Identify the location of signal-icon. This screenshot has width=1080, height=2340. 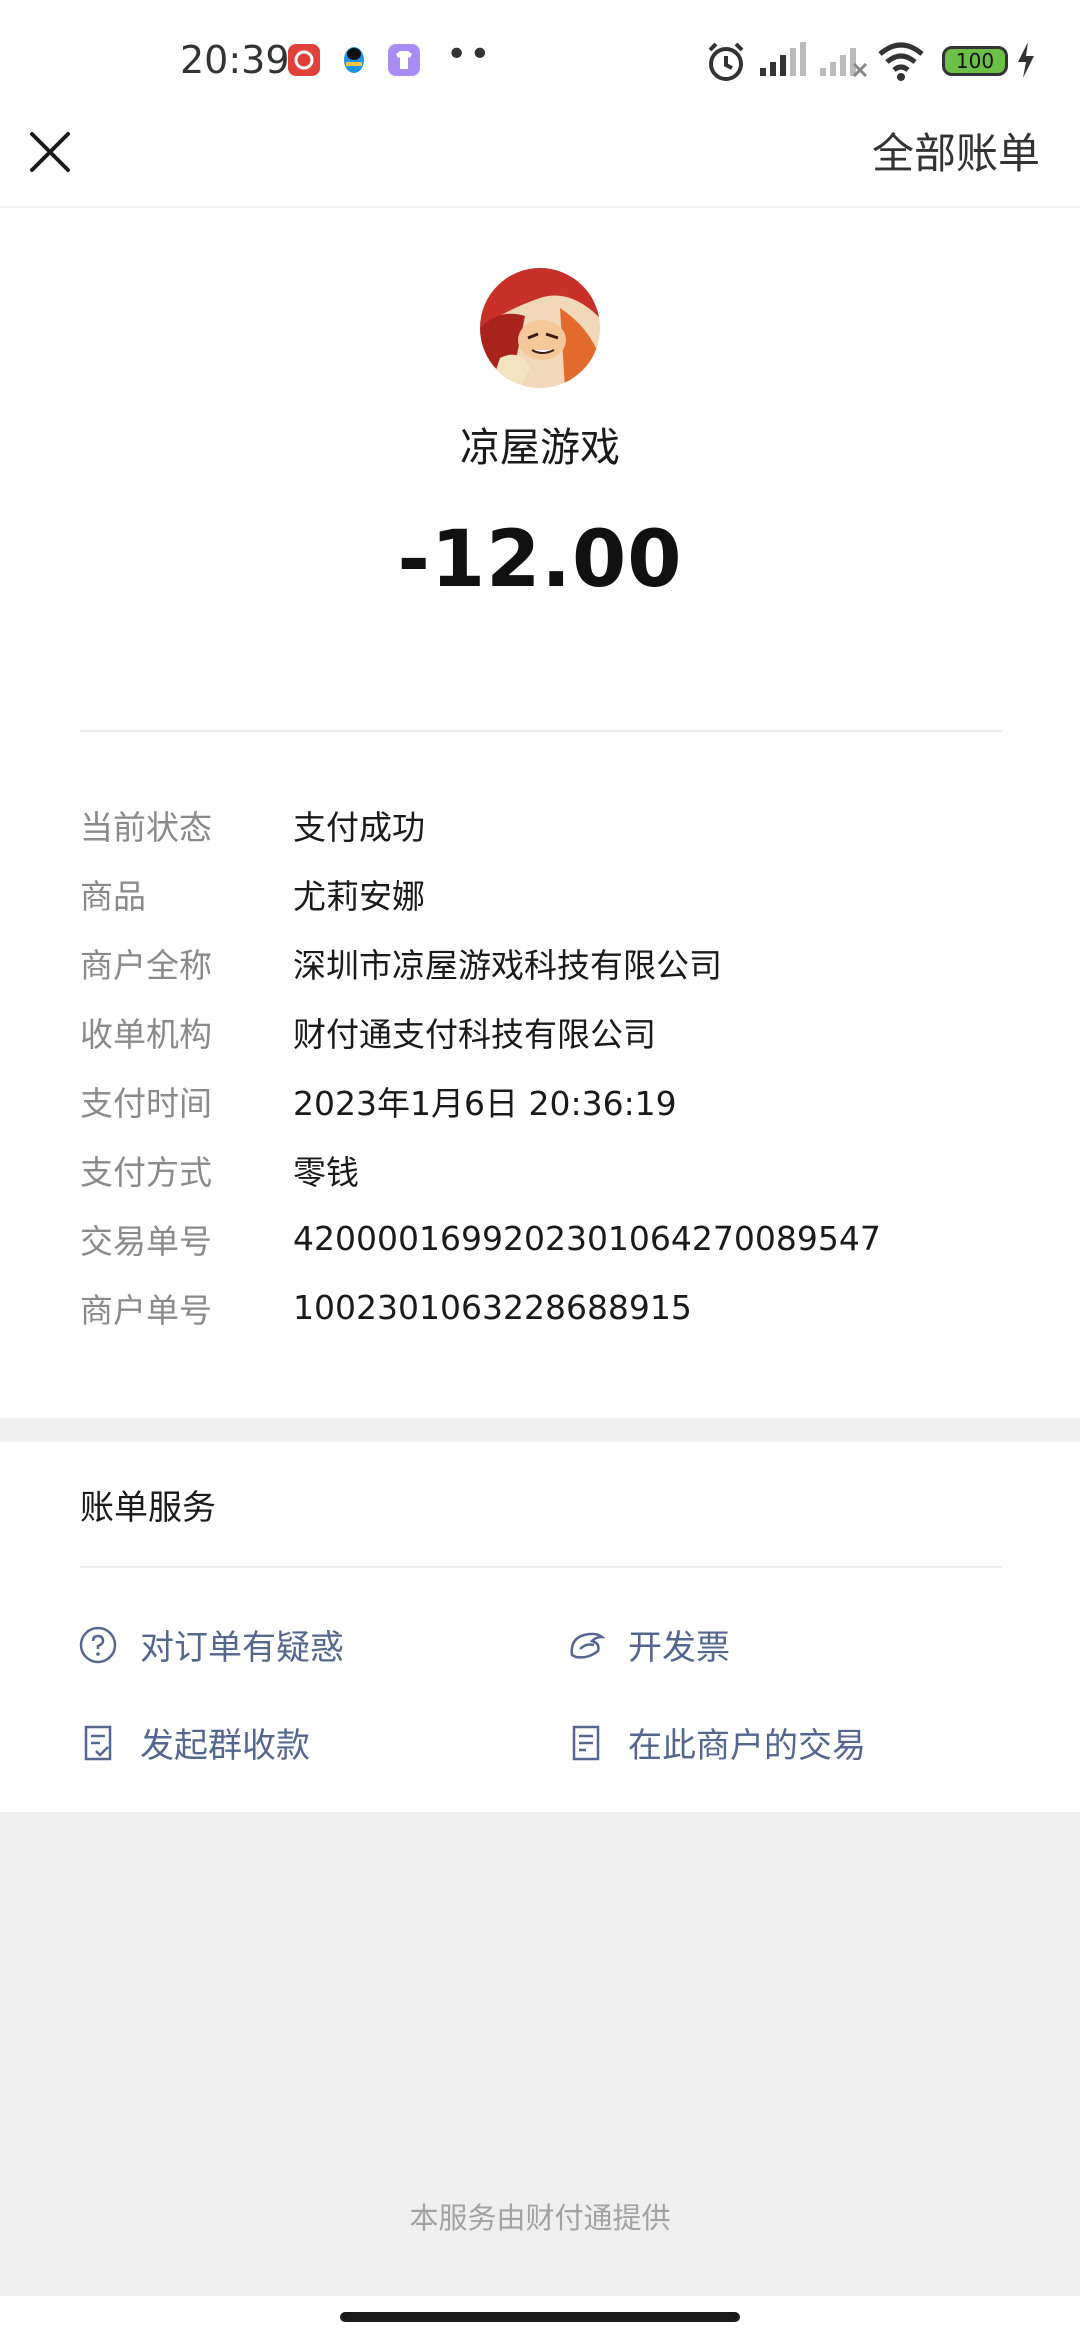
(783, 59).